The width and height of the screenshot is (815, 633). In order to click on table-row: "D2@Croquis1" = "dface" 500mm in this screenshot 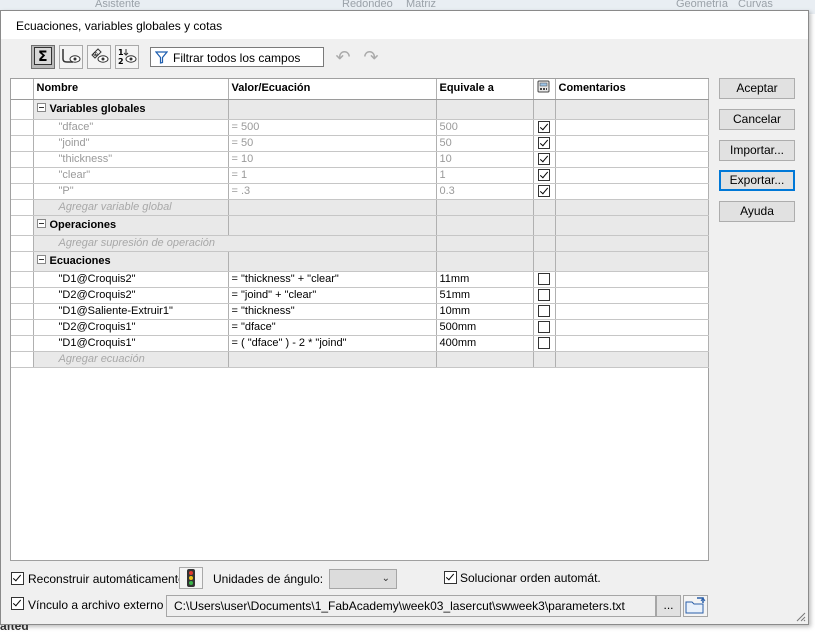, I will do `click(360, 327)`.